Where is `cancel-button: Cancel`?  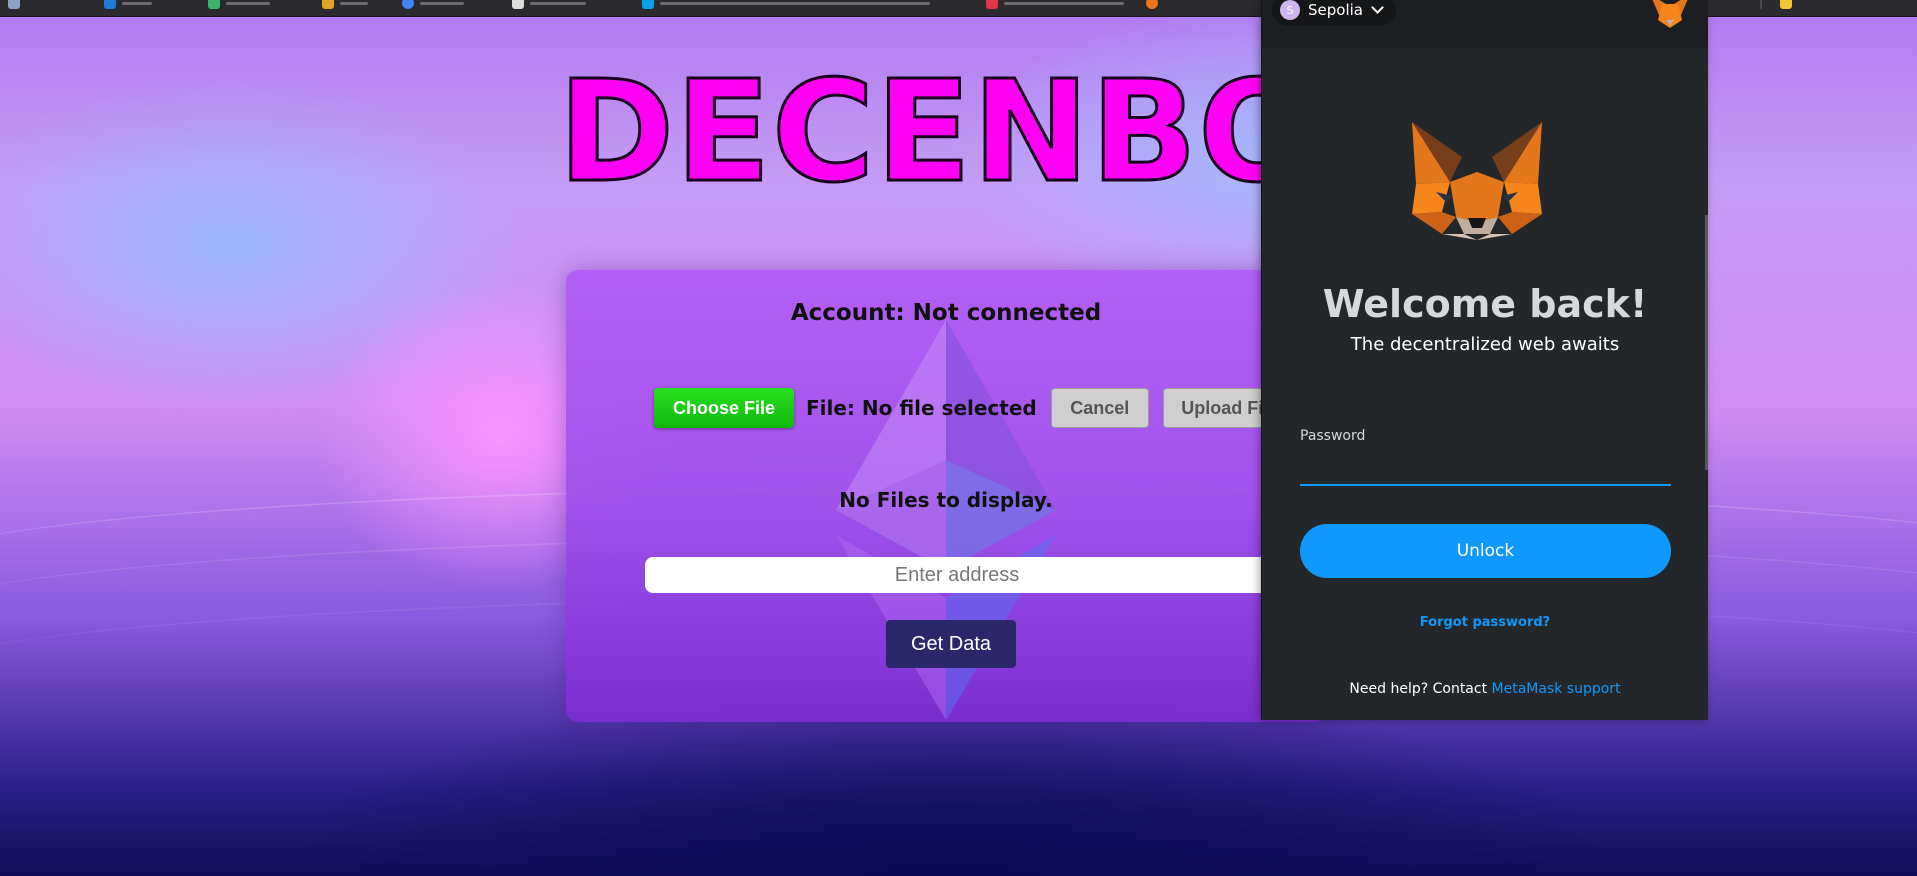 cancel-button: Cancel is located at coordinates (1099, 408).